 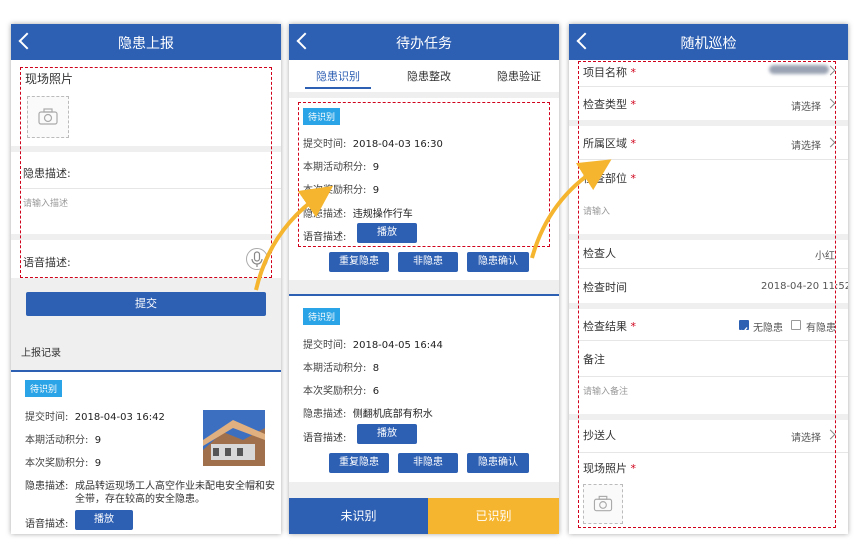 What do you see at coordinates (140, 499) in the screenshot?
I see `record-desc-line2: 全带，存在较高的安全隐患。` at bounding box center [140, 499].